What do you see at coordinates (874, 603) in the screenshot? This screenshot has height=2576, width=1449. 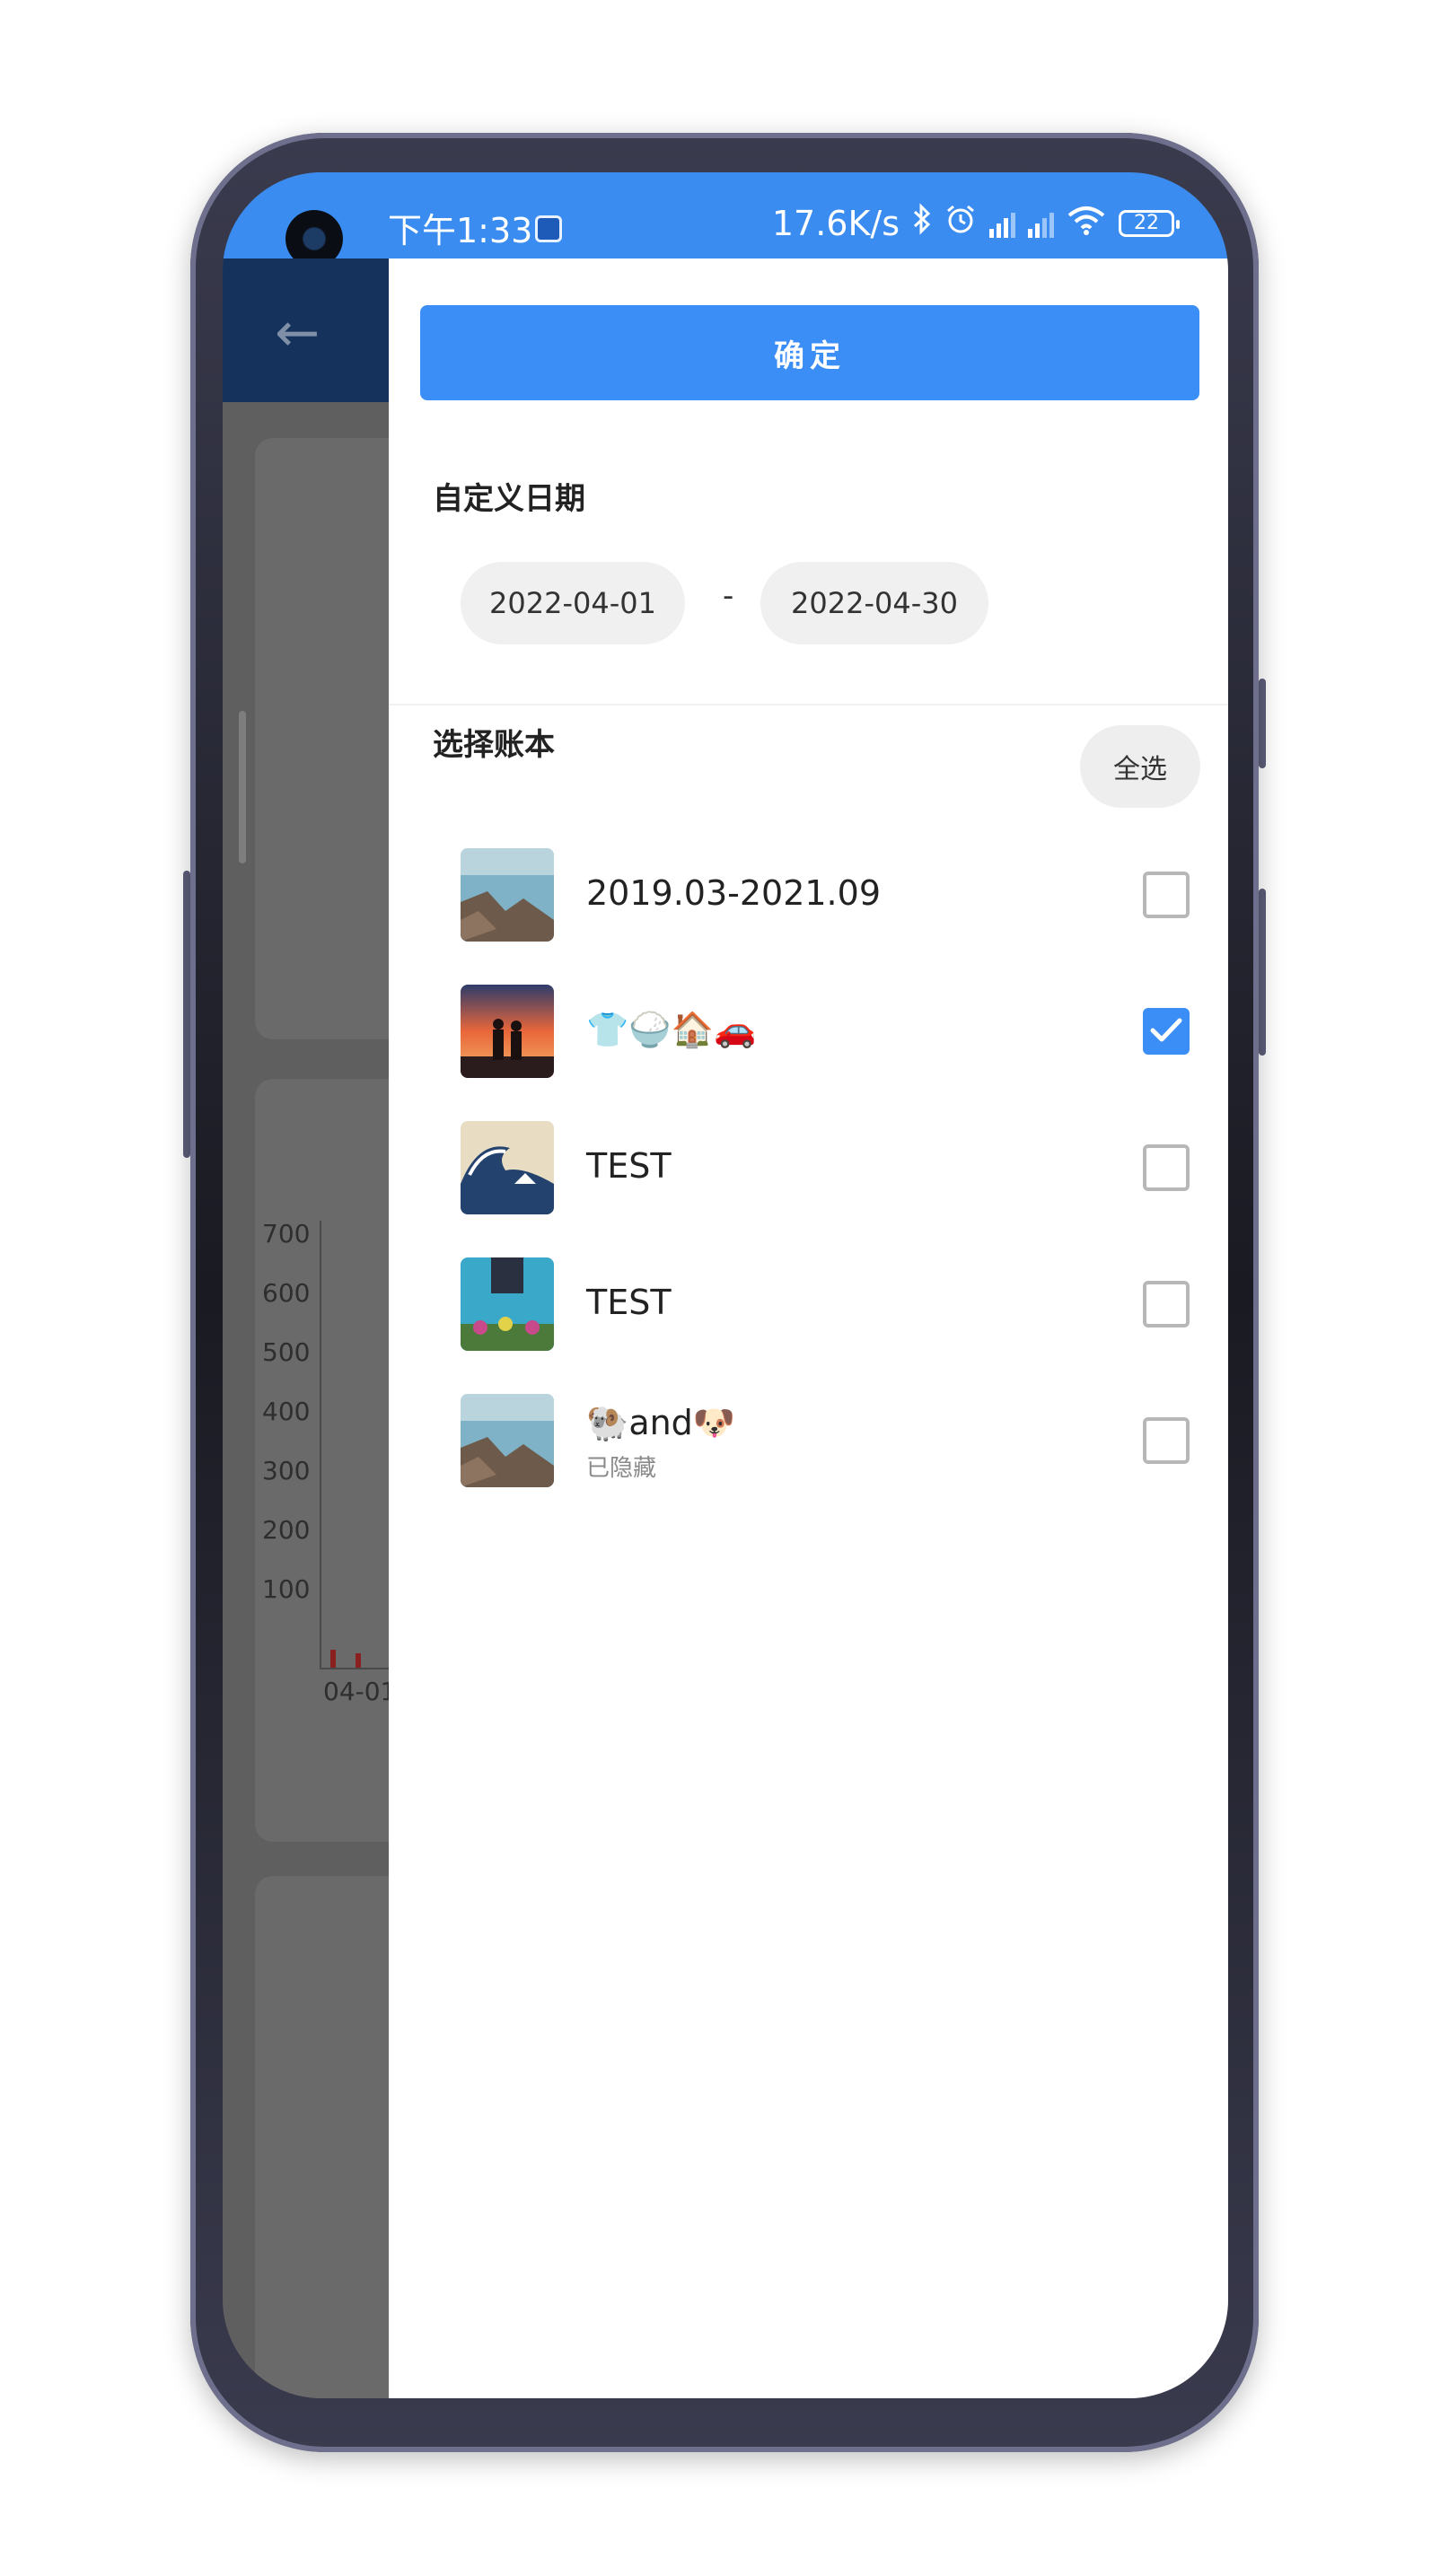 I see `end-date-picker: 2022-04-30` at bounding box center [874, 603].